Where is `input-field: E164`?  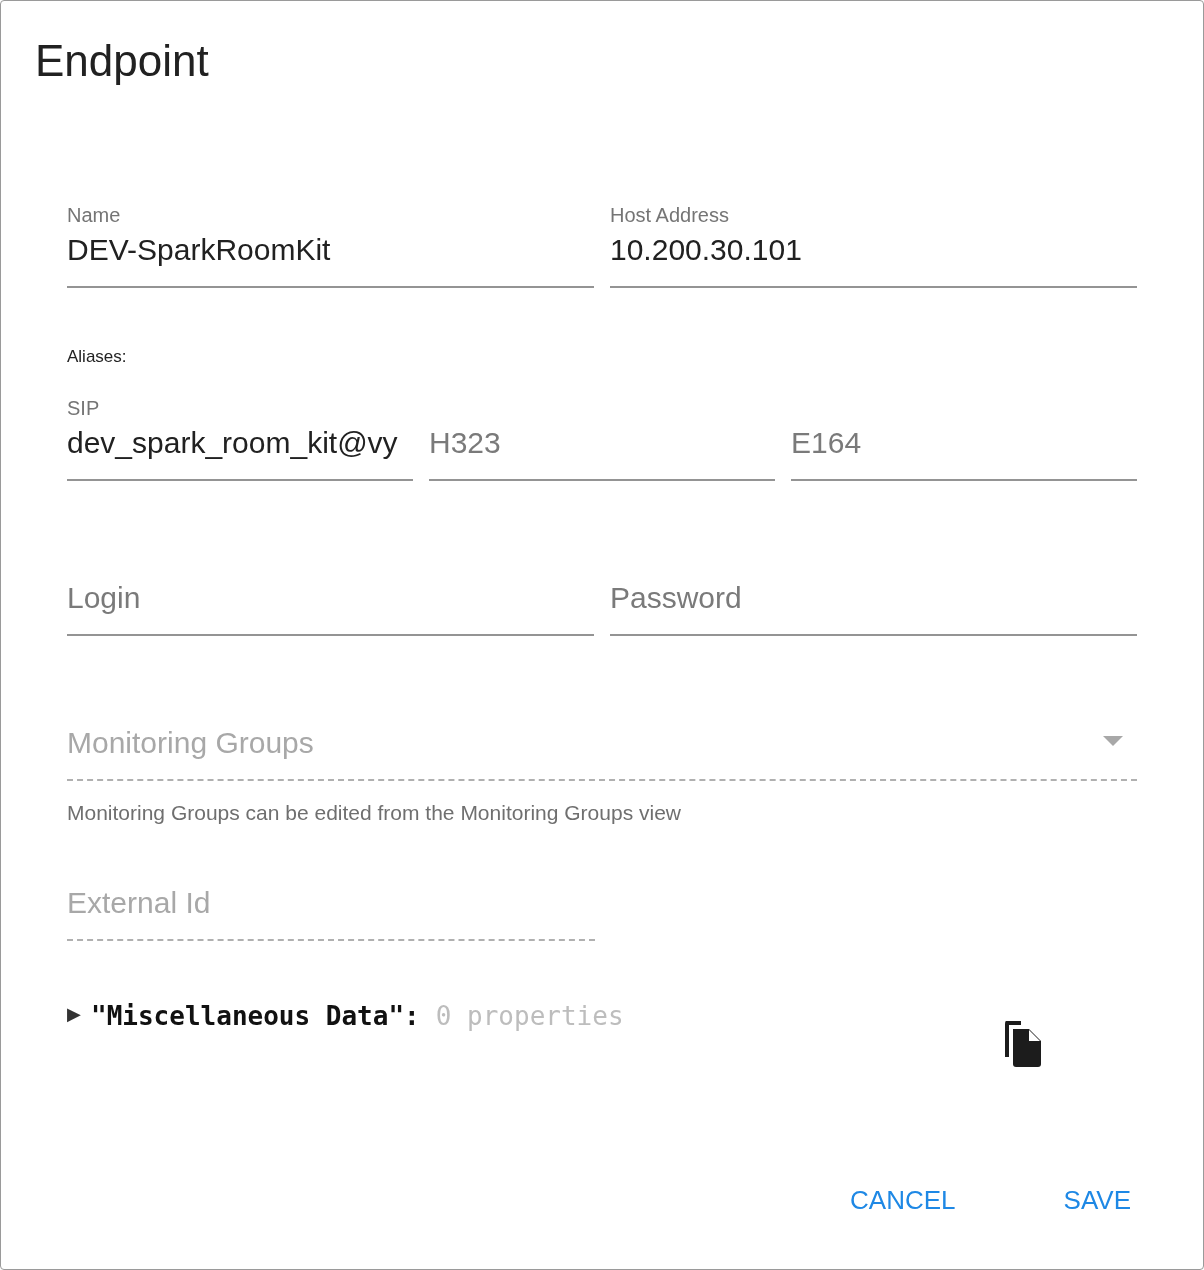
input-field: E164 is located at coordinates (964, 450).